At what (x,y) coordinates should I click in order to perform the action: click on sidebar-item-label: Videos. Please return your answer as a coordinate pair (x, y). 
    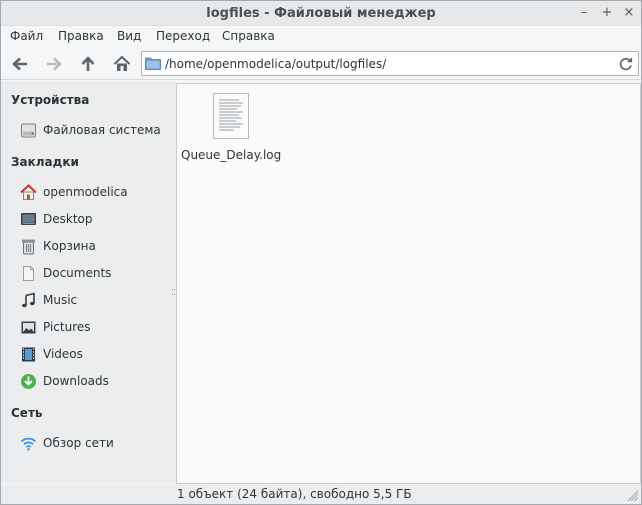
    Looking at the image, I should click on (63, 354).